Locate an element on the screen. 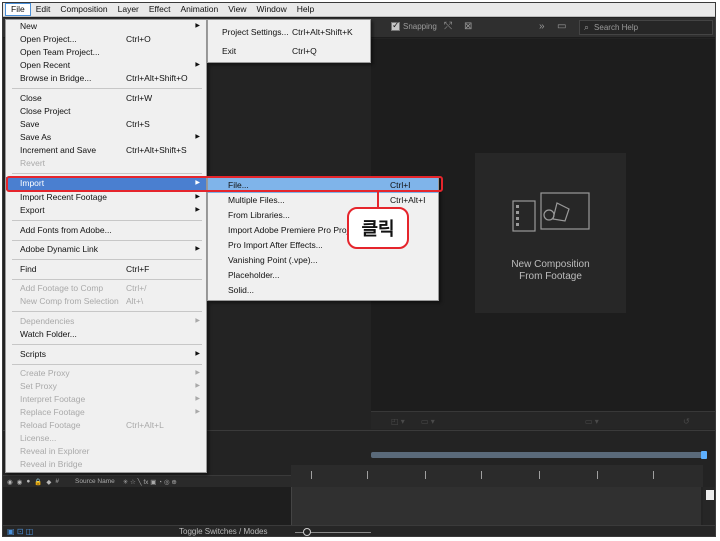  menu-item-open-recent: Open Recent ▶ is located at coordinates (106, 65).